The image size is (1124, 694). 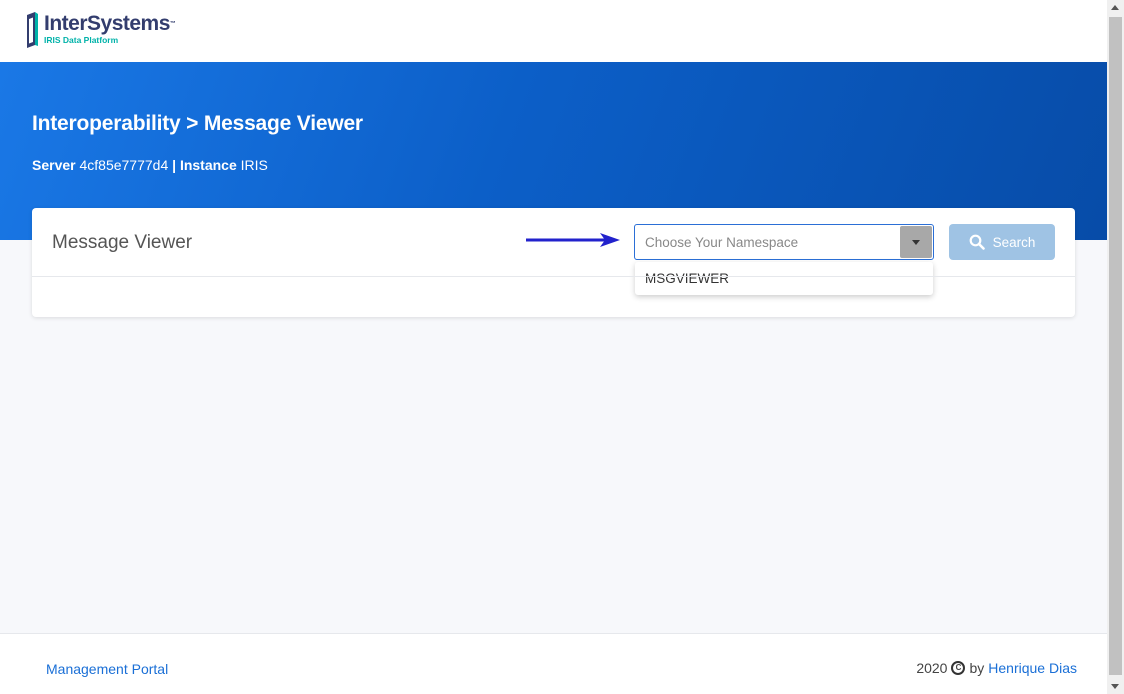 I want to click on namespace-dropdown-menu: MSGVIEWER, so click(x=784, y=278).